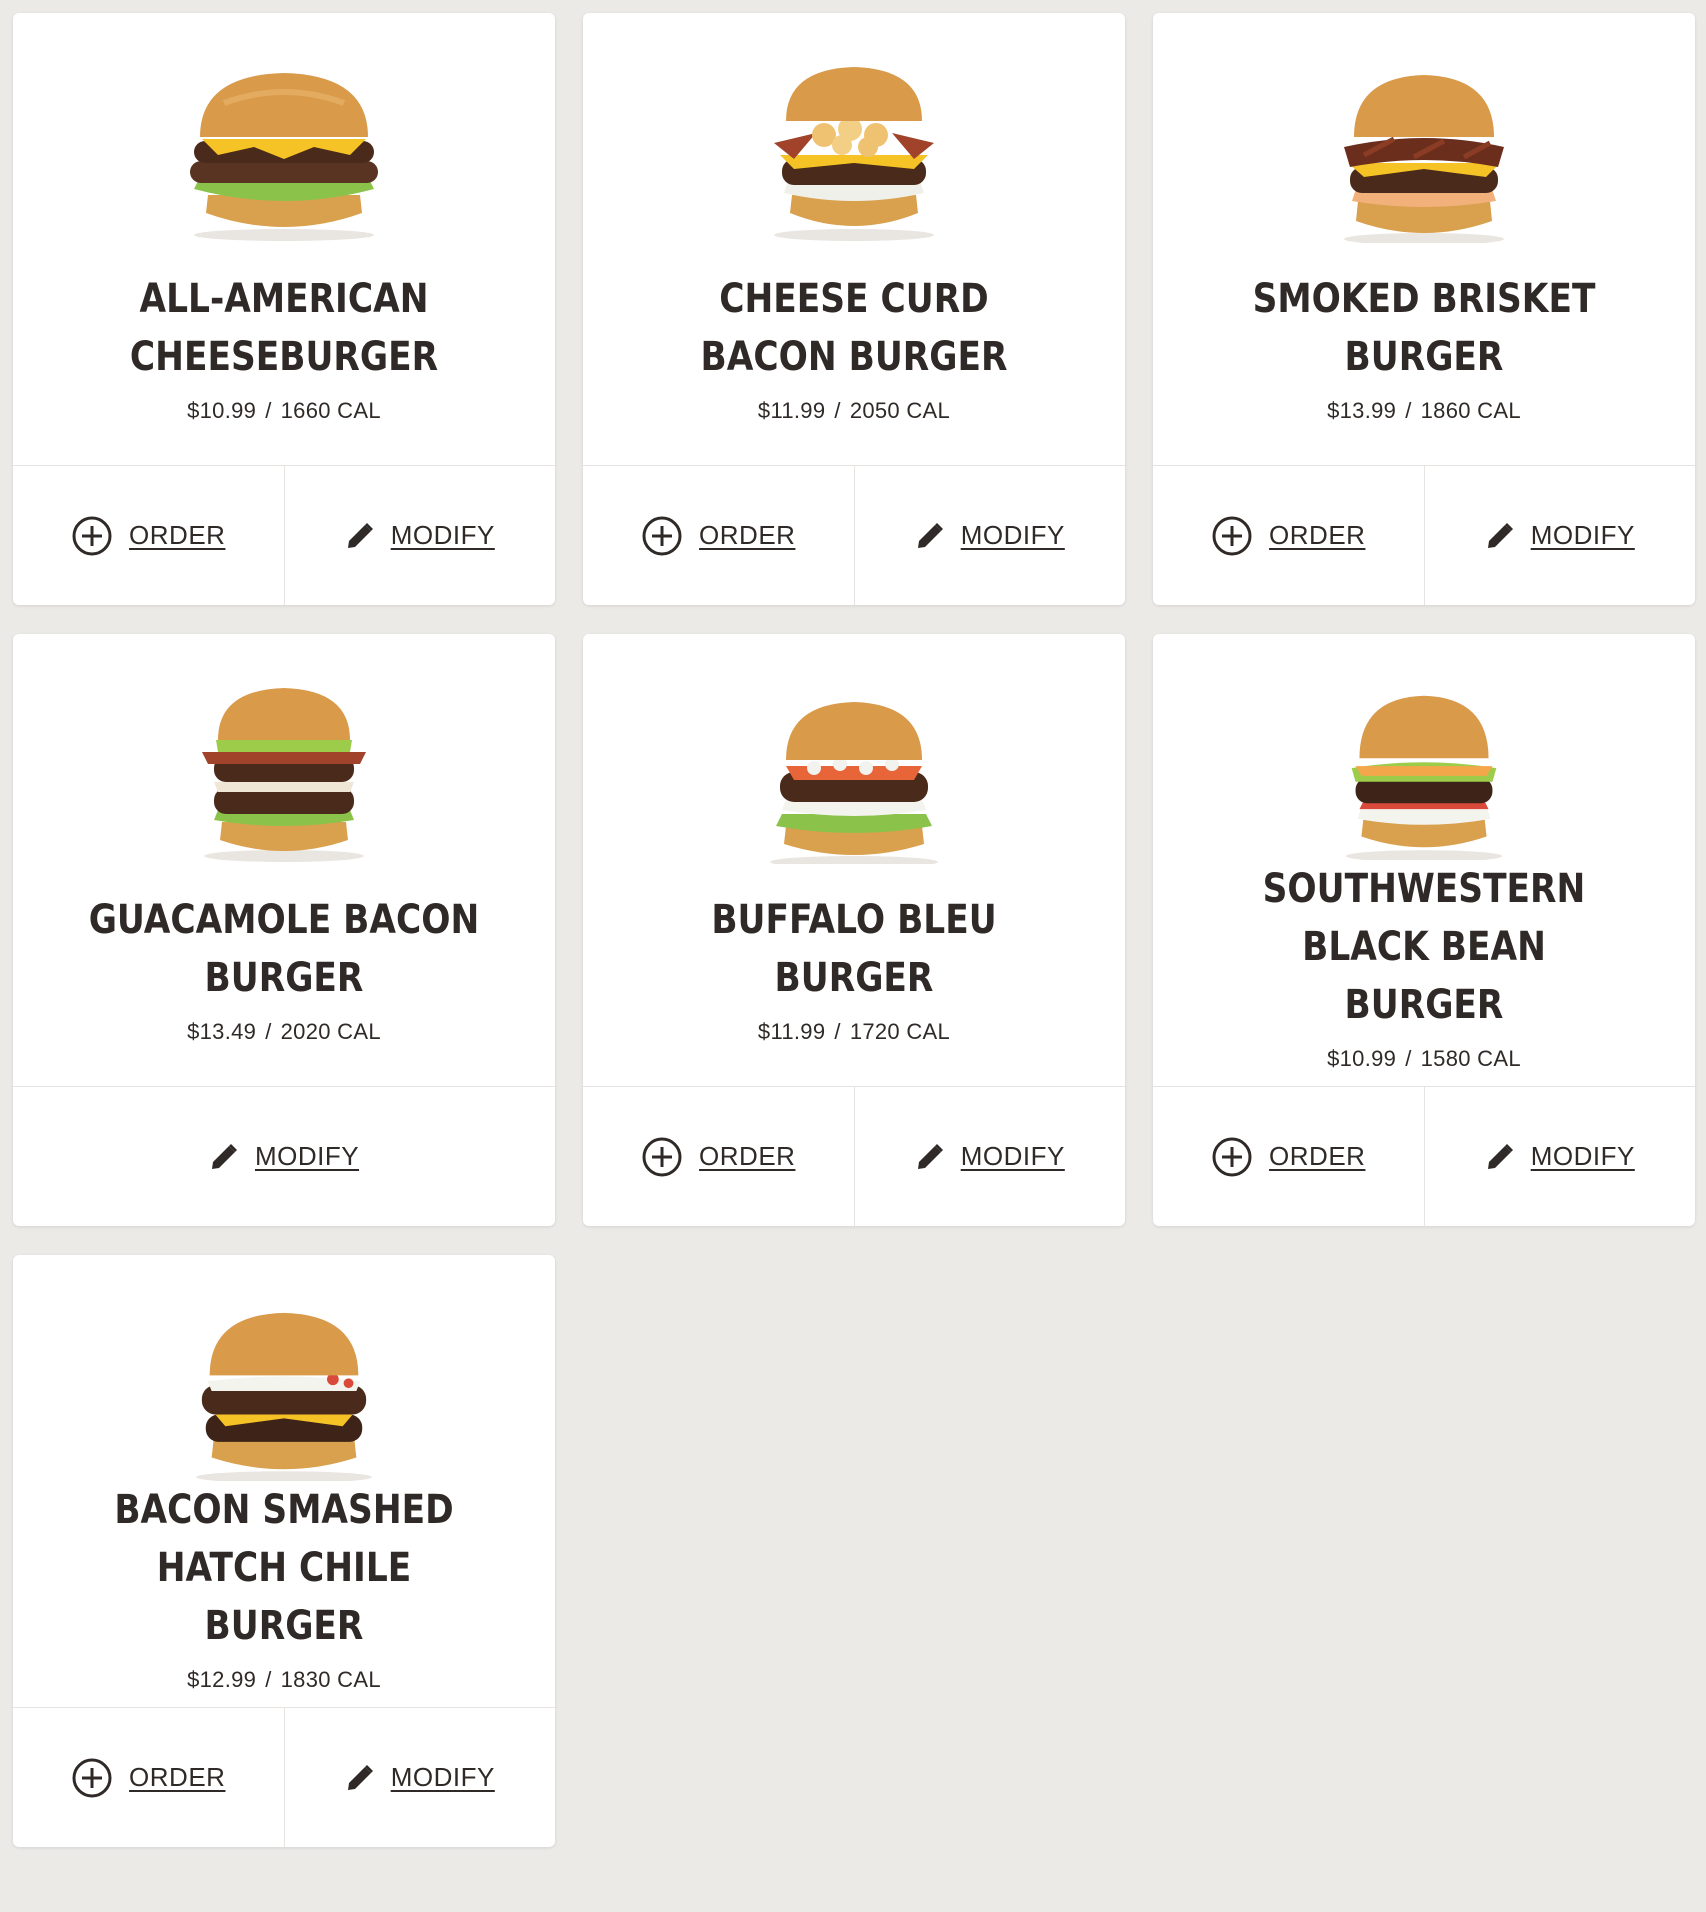  I want to click on item-meta: $11.99 / 2050 CAL, so click(854, 411).